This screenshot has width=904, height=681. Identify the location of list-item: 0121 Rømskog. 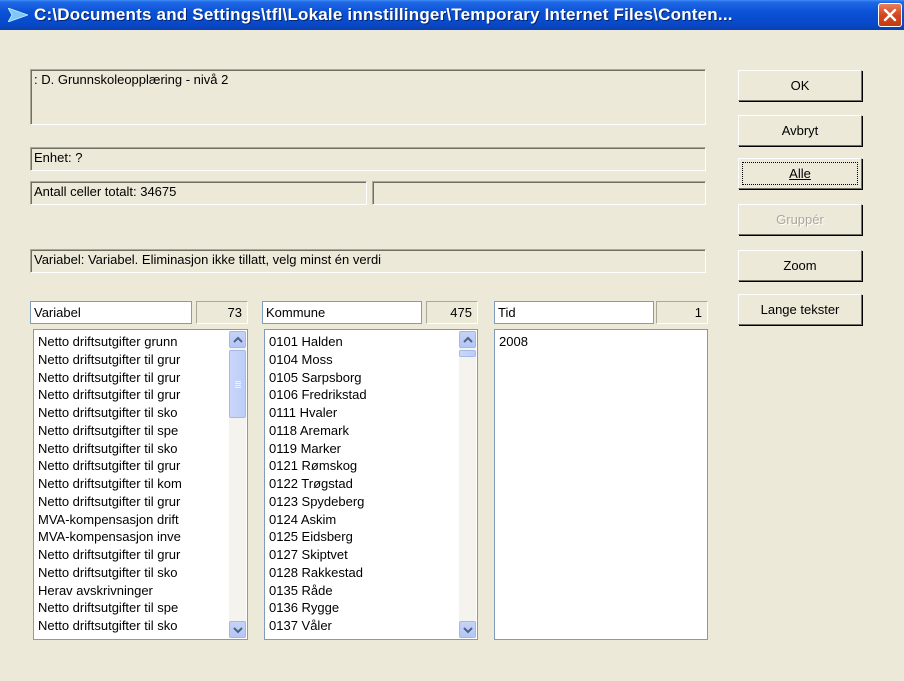
(318, 466).